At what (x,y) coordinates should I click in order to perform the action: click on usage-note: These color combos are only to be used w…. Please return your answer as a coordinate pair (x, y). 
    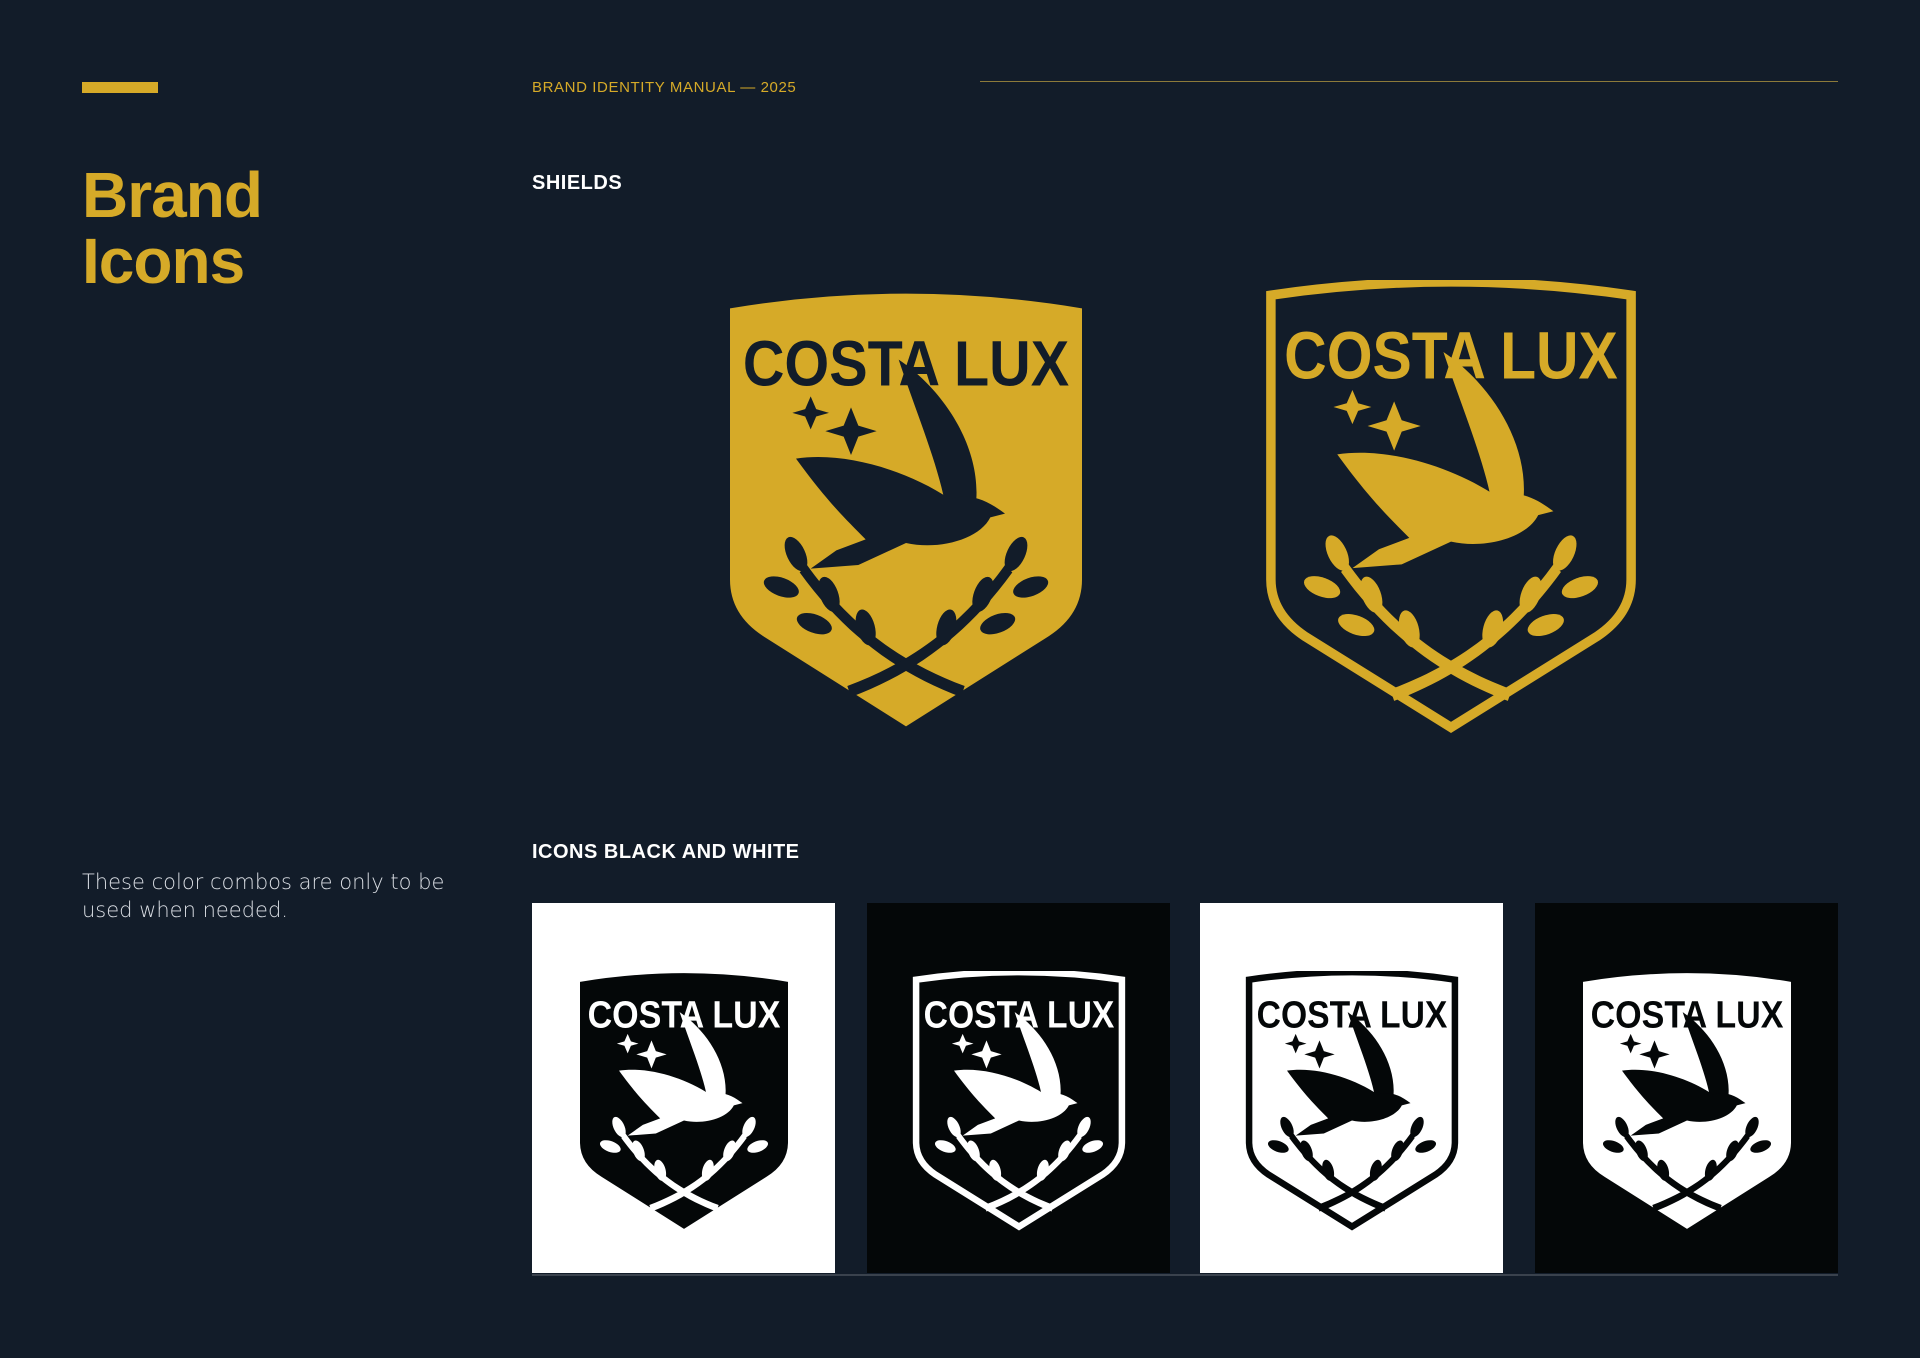
    Looking at the image, I should click on (263, 896).